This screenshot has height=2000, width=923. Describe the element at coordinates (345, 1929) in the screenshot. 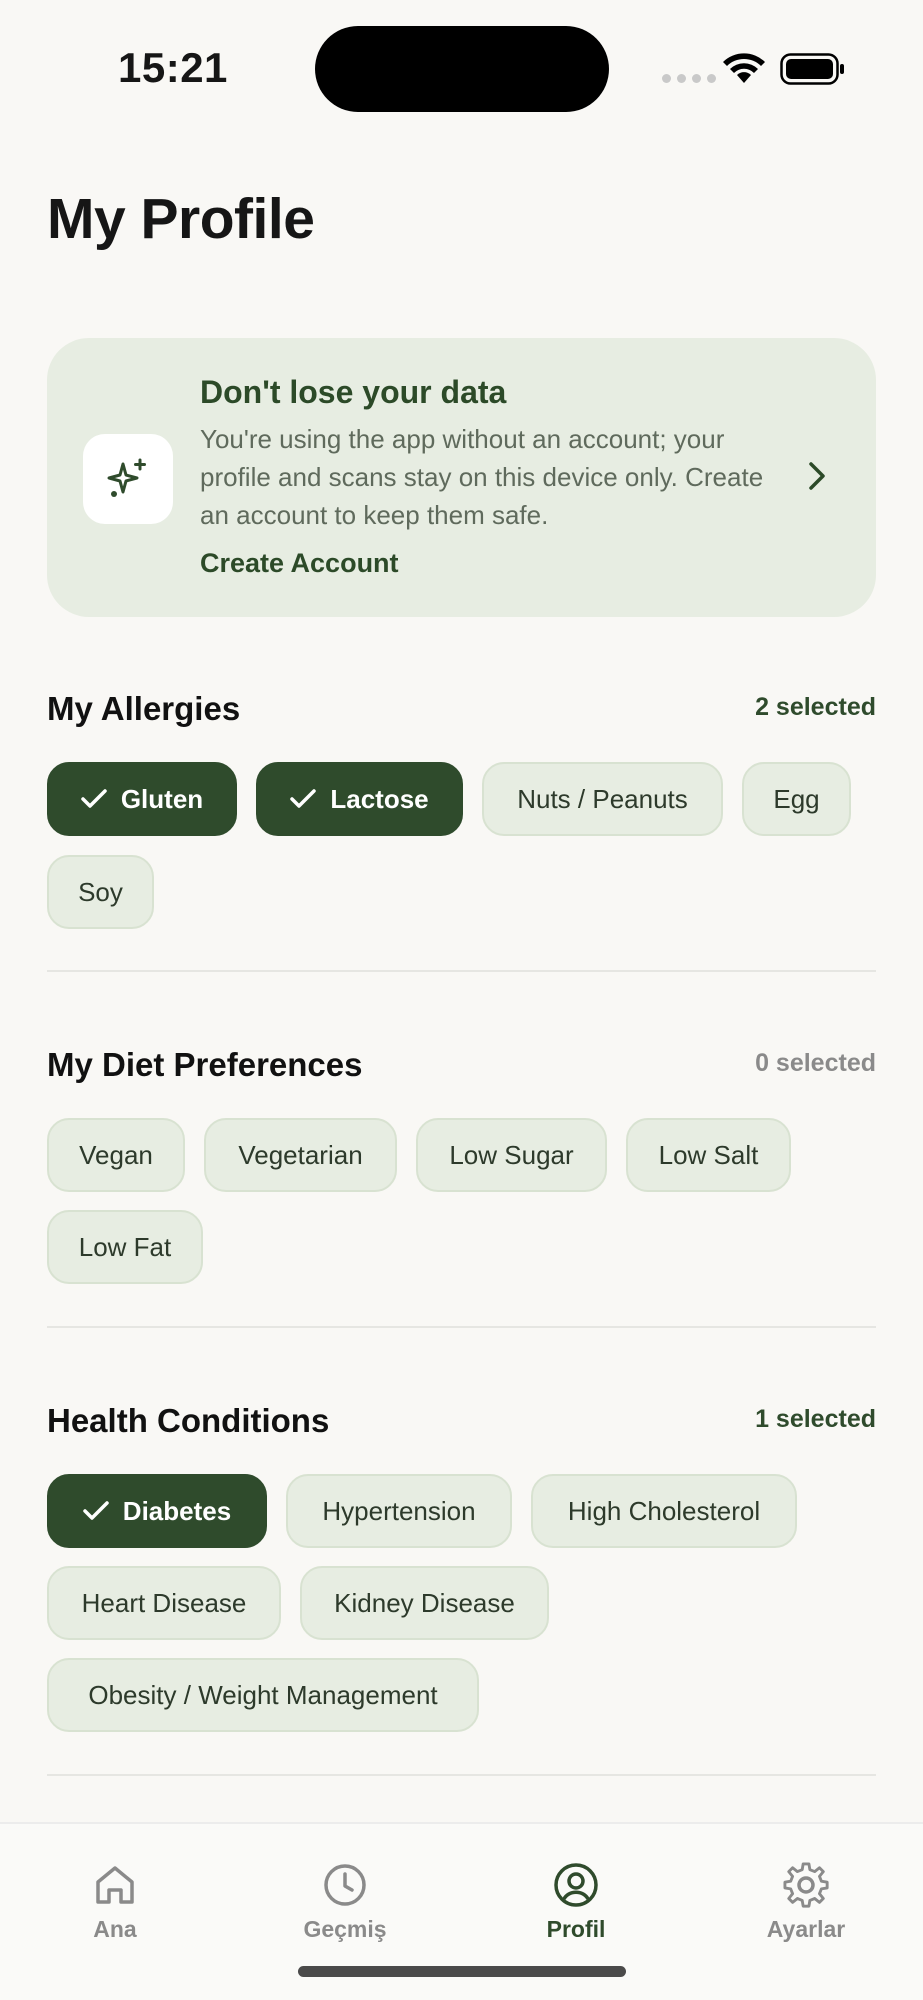

I see `tab-label: Geçmiş` at that location.